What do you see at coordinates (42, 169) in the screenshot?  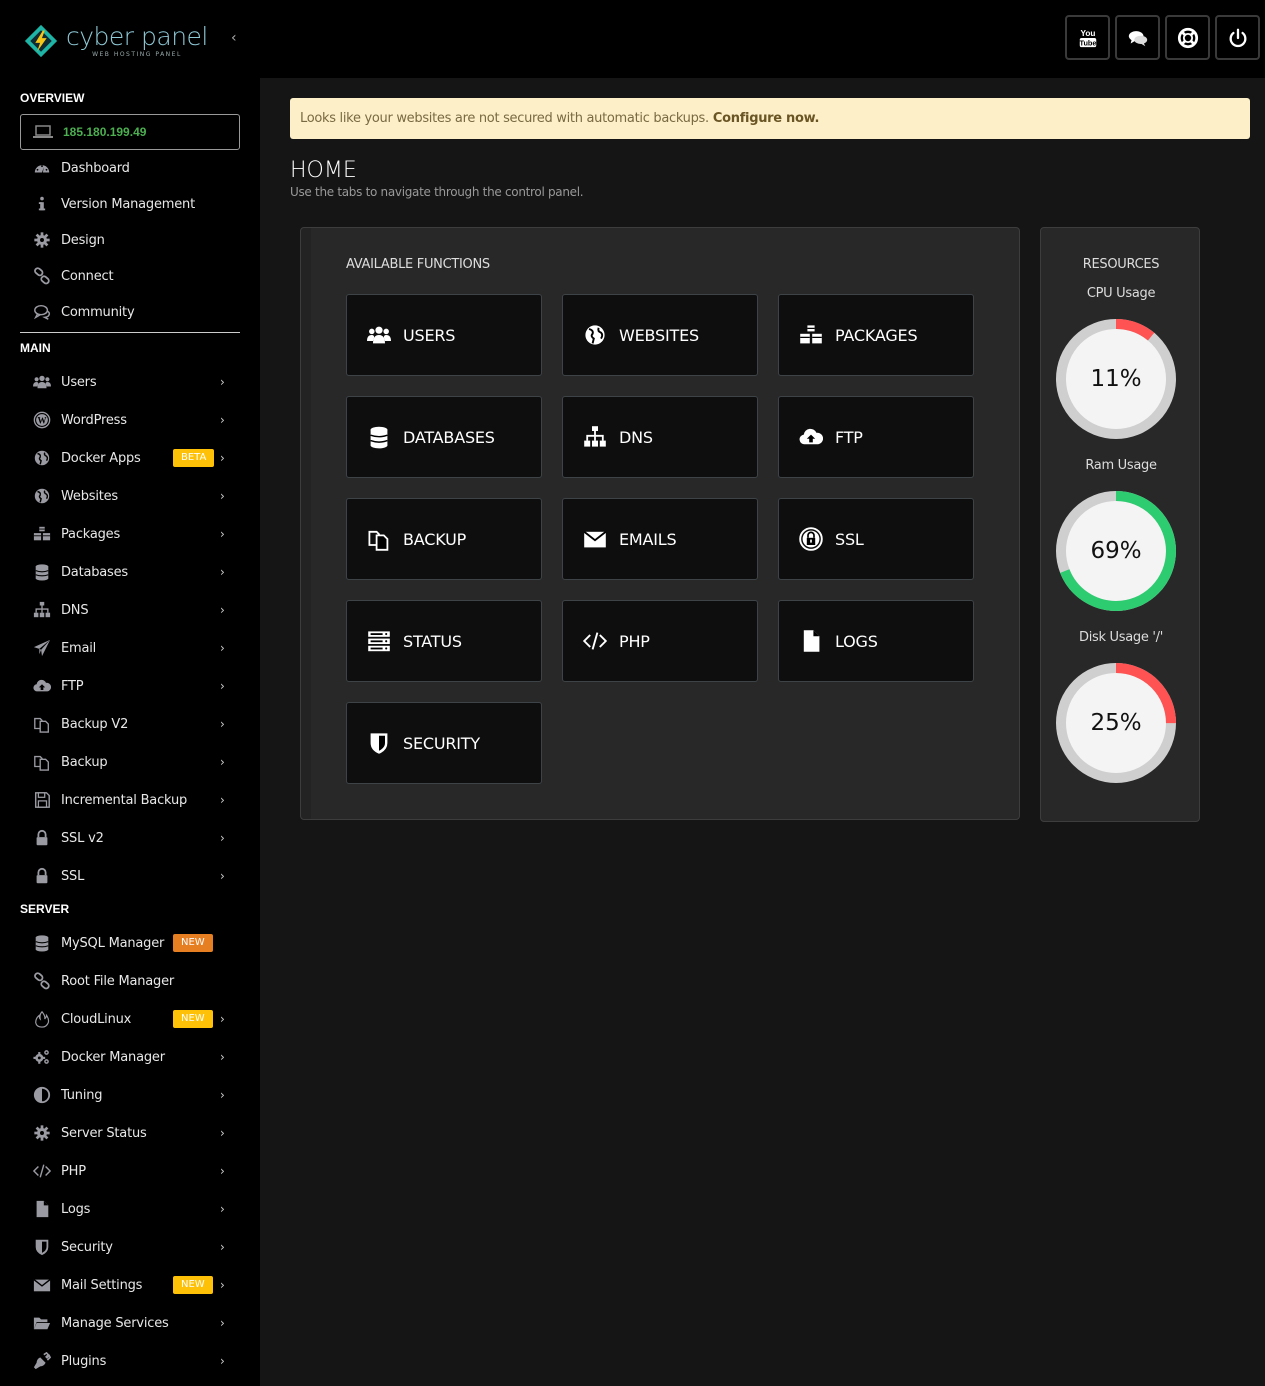 I see `dashboard-gauge-icon` at bounding box center [42, 169].